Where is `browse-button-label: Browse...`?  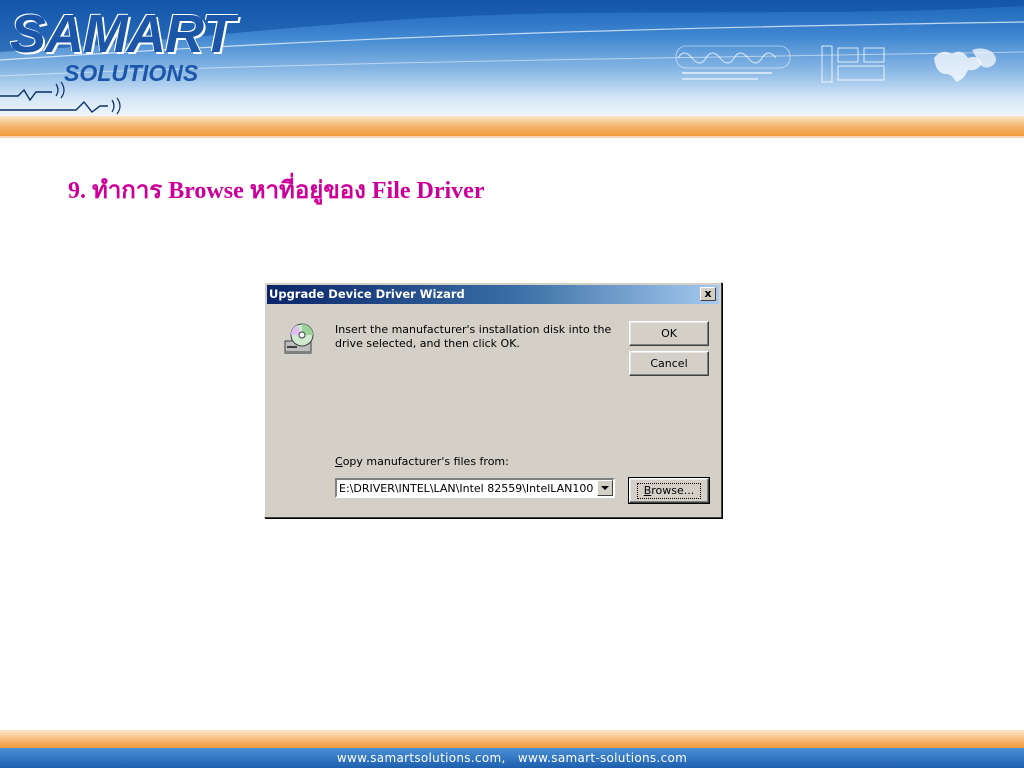 browse-button-label: Browse... is located at coordinates (669, 490).